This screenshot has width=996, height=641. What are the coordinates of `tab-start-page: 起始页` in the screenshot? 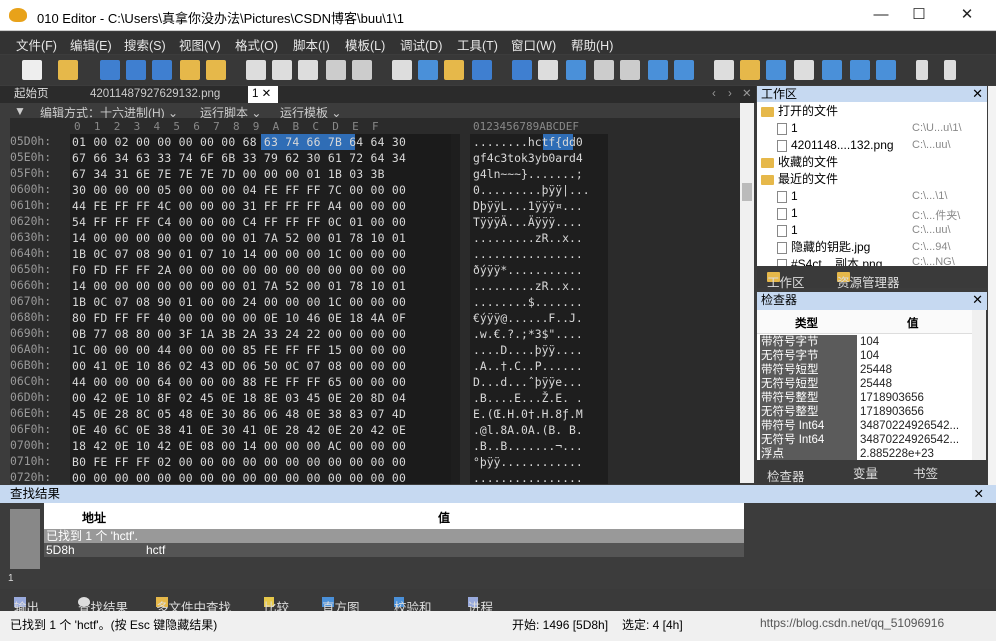 It's located at (31, 94).